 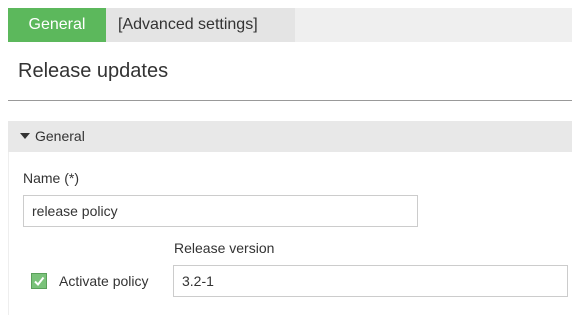 What do you see at coordinates (224, 248) in the screenshot?
I see `release-version-label: Release version` at bounding box center [224, 248].